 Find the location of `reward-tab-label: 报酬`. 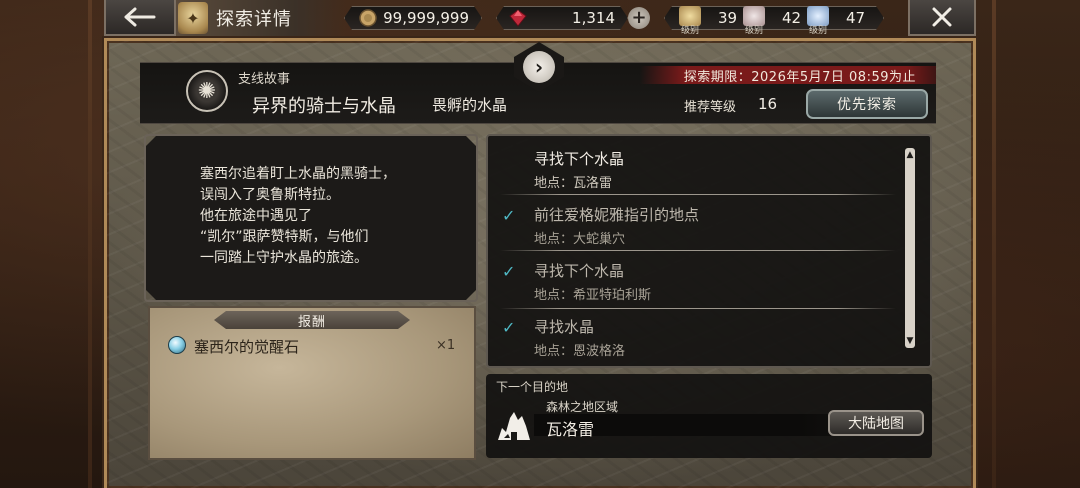

reward-tab-label: 报酬 is located at coordinates (311, 322).